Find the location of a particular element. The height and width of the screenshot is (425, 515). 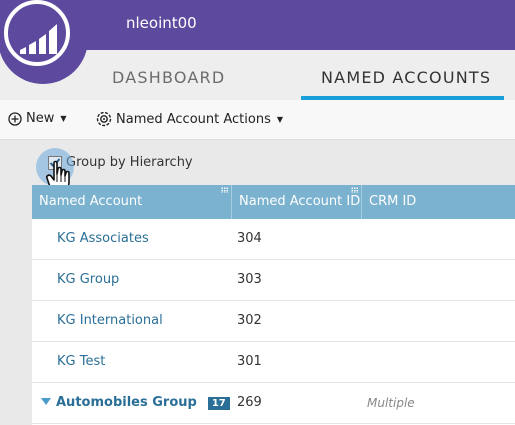

named-account-actions-button: Named Account Actions ▼ is located at coordinates (189, 119).